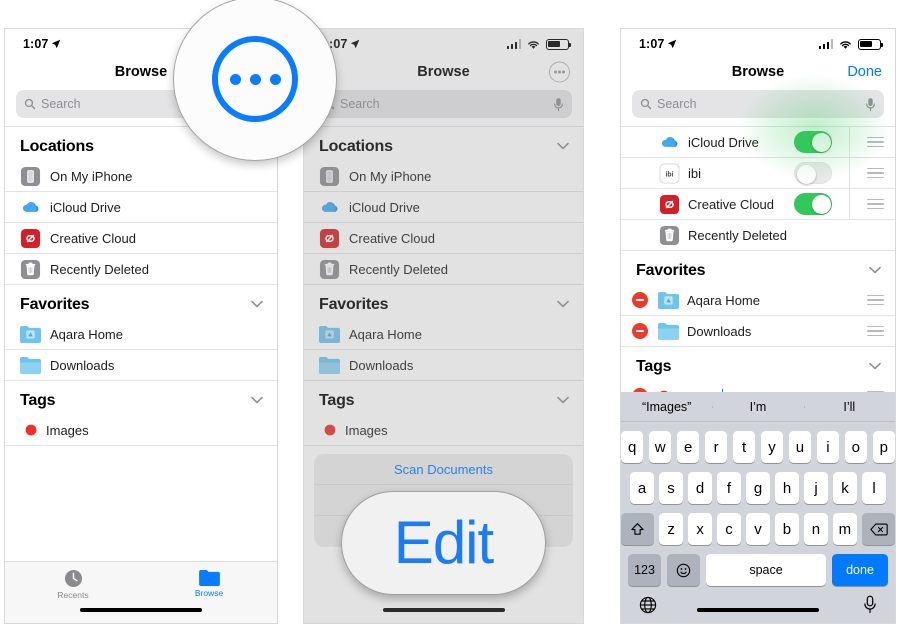 The height and width of the screenshot is (632, 900). What do you see at coordinates (758, 300) in the screenshot?
I see `edit-list-item: Aqara Home` at bounding box center [758, 300].